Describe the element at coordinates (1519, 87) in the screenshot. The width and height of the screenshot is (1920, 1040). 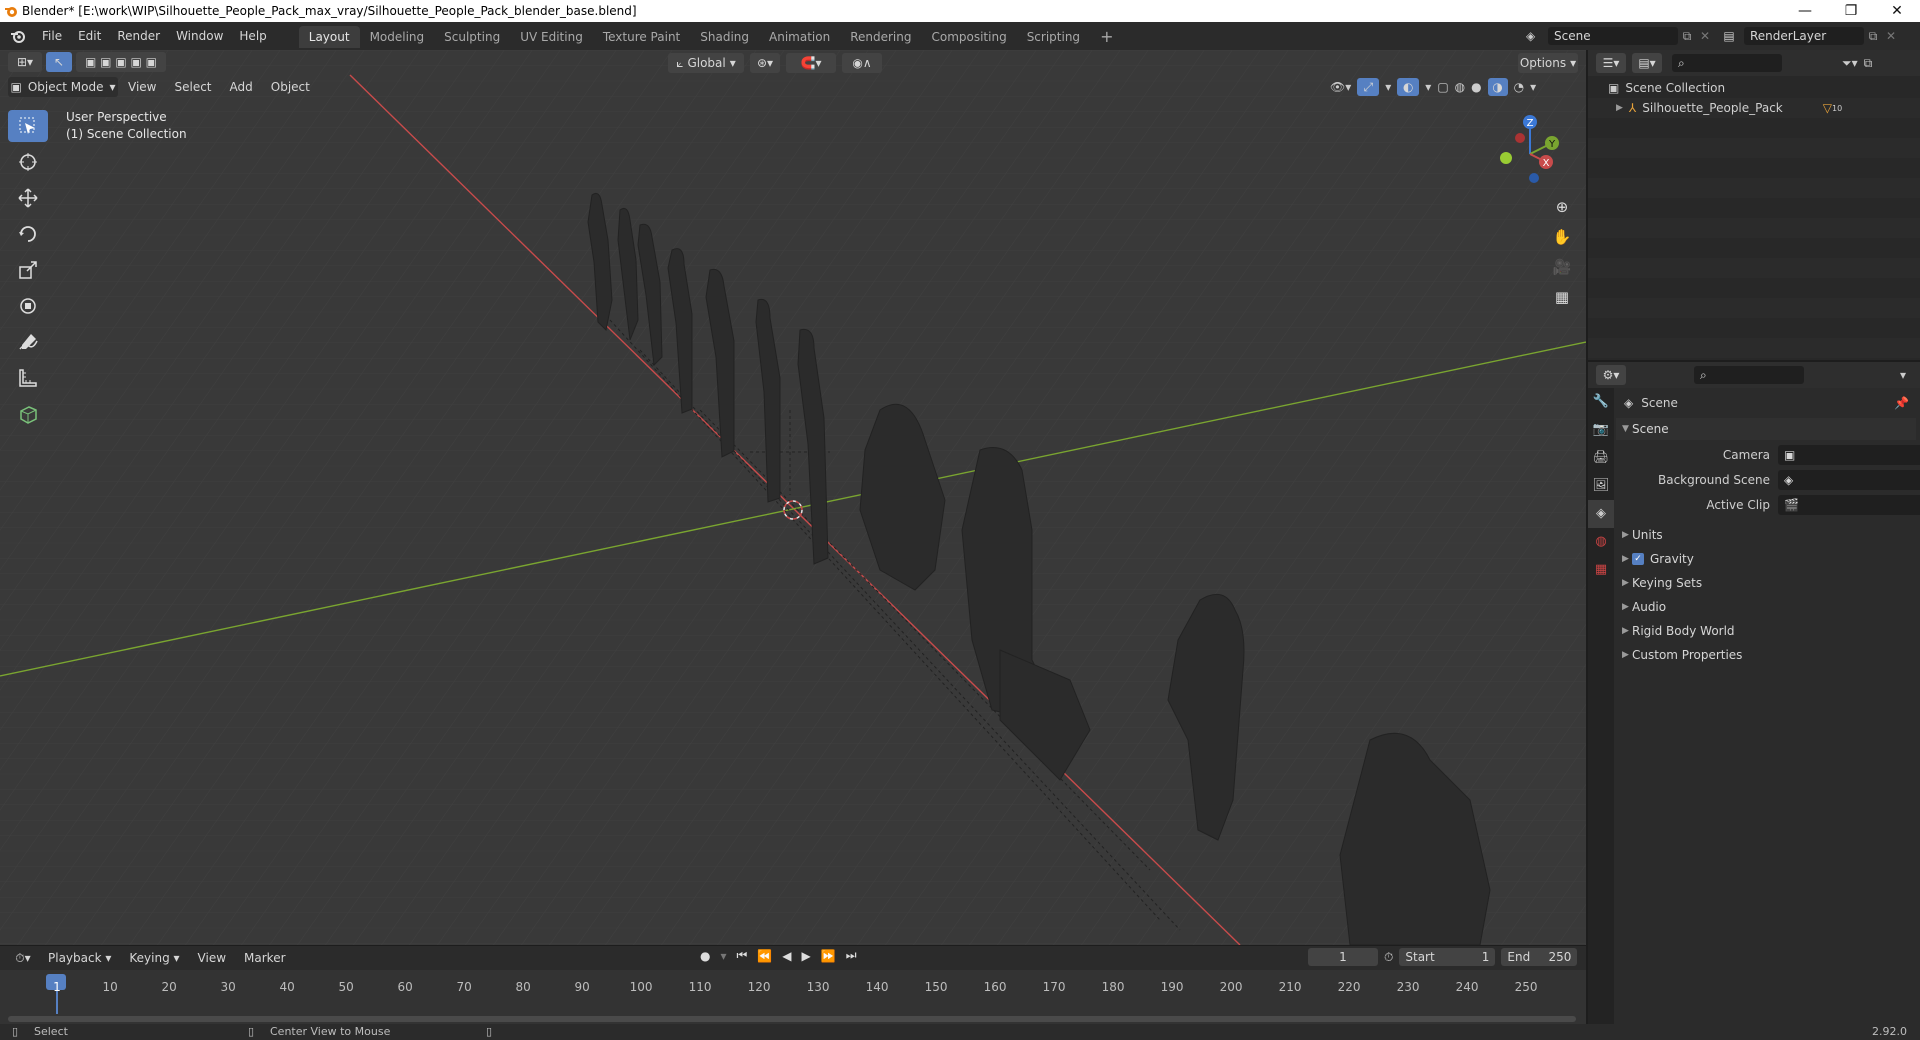
I see `rendered-shading-icon: ◔` at that location.